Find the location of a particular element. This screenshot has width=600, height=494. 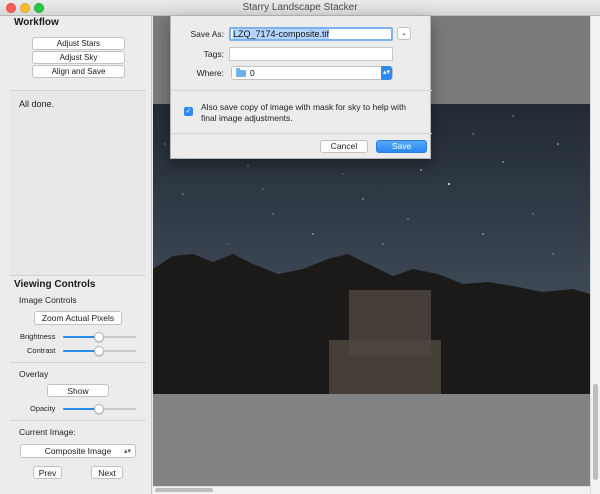

next-button: Next is located at coordinates (107, 472).